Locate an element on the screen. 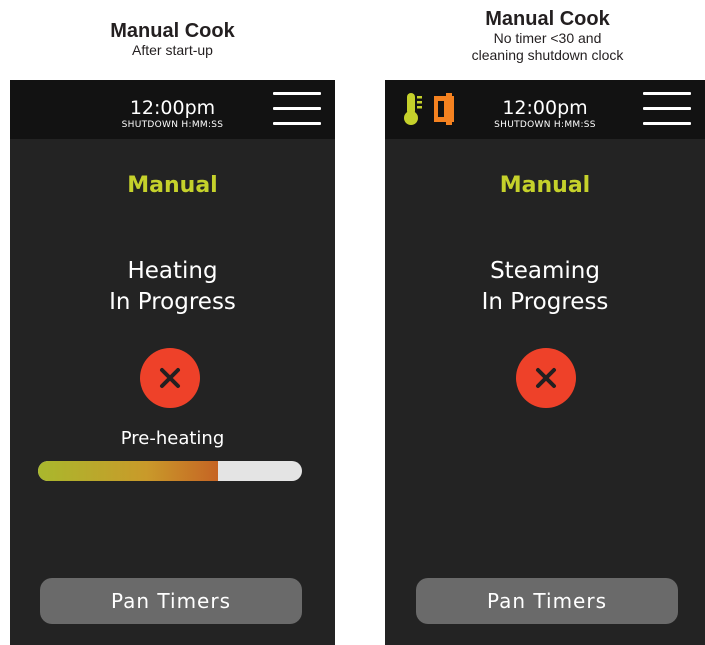  right-mode-title: Manual is located at coordinates (545, 185).